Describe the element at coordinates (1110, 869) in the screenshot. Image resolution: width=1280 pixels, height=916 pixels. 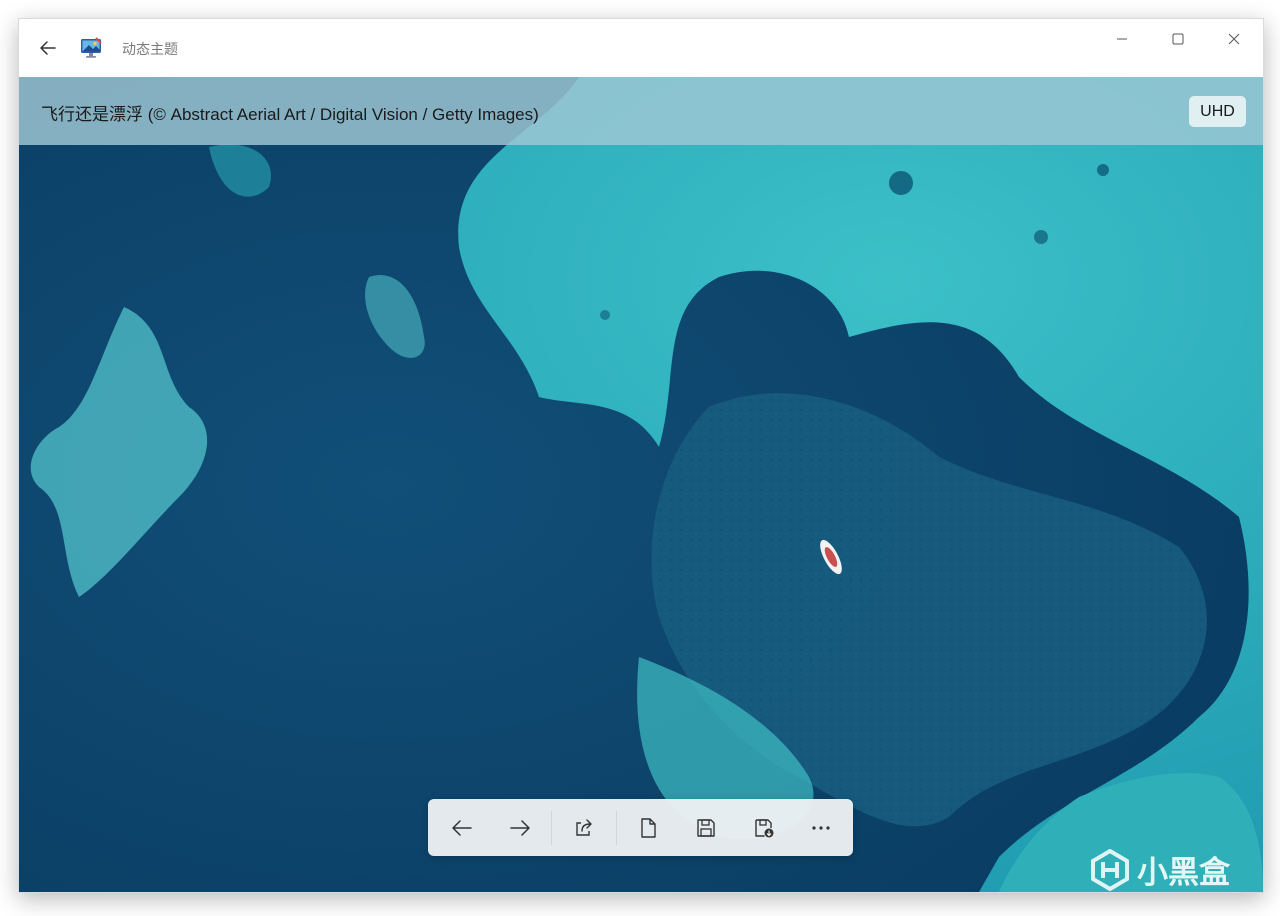
I see `heybox-logo-icon` at that location.